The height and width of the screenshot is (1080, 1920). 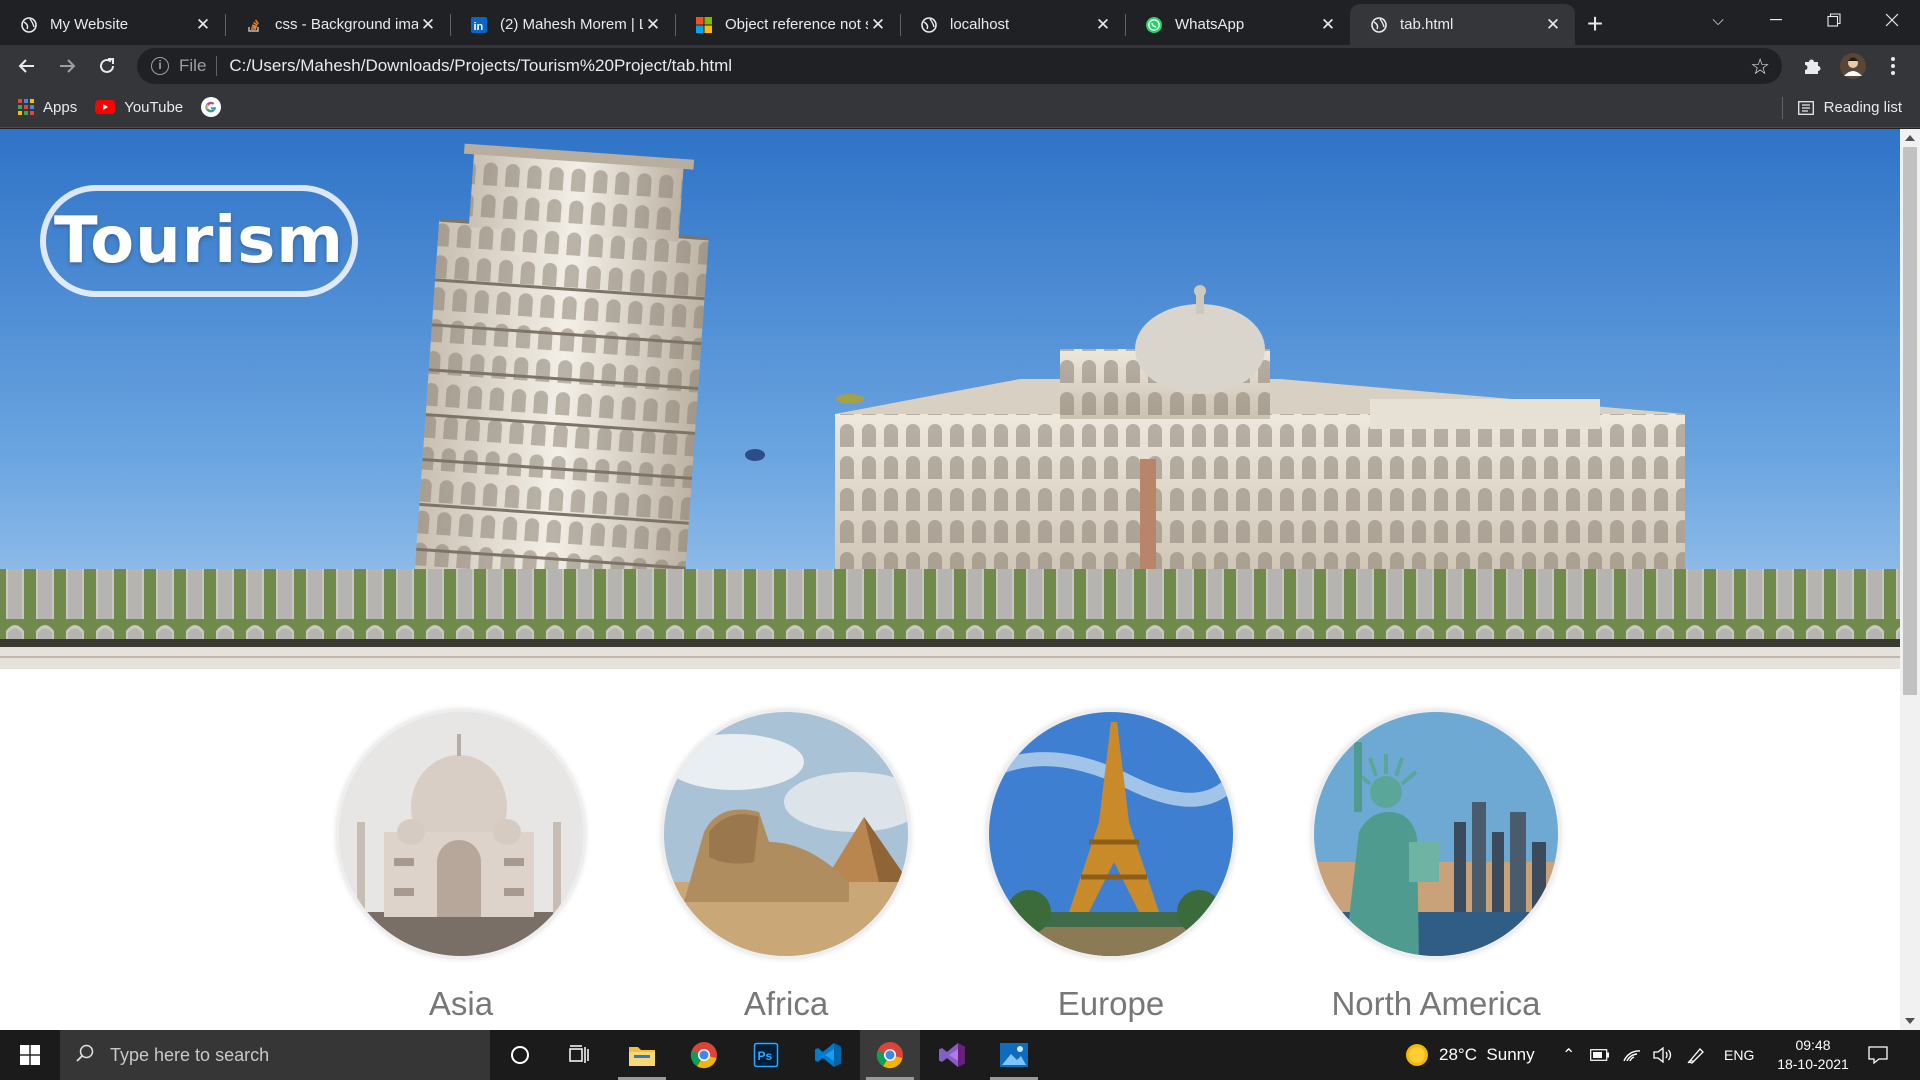 I want to click on svg-text: Ps, so click(x=765, y=1056).